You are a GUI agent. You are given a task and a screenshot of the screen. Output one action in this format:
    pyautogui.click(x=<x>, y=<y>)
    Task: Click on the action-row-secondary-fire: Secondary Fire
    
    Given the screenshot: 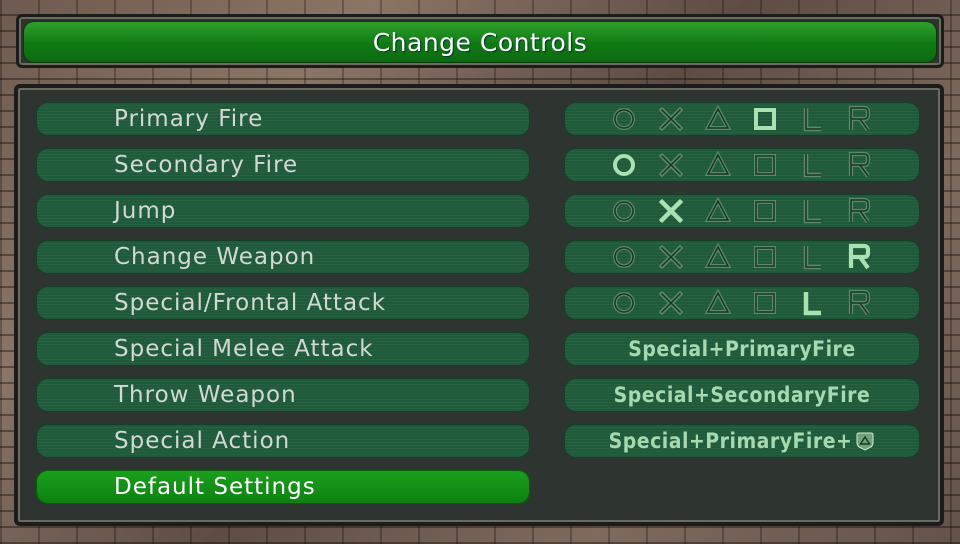 What is the action you would take?
    pyautogui.click(x=283, y=165)
    